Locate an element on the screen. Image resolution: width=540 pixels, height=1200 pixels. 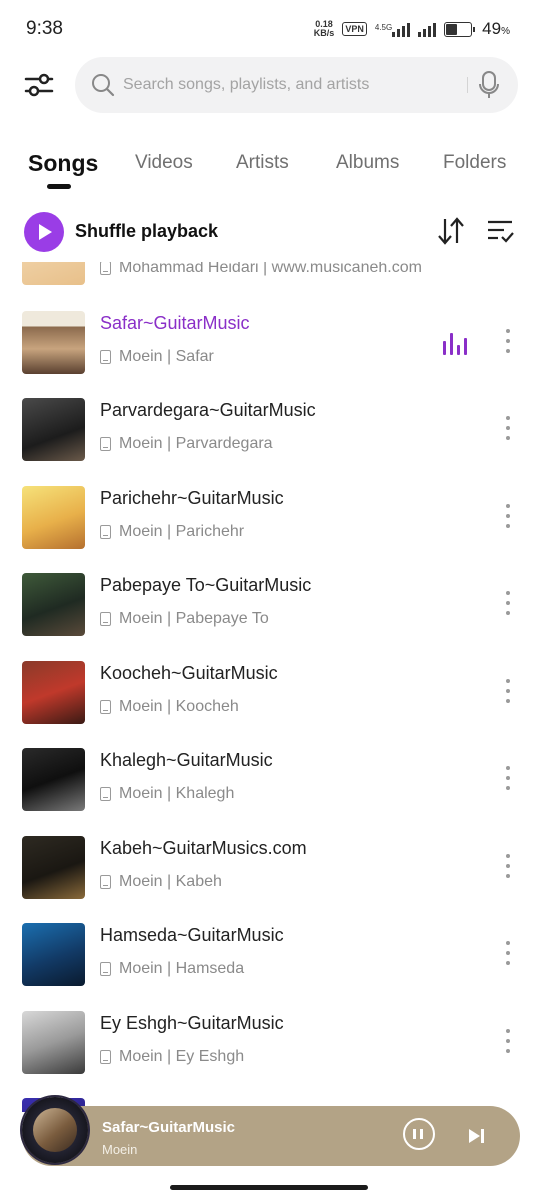
song-subtitle: Moein | Parvardegara is located at coordinates (186, 444).